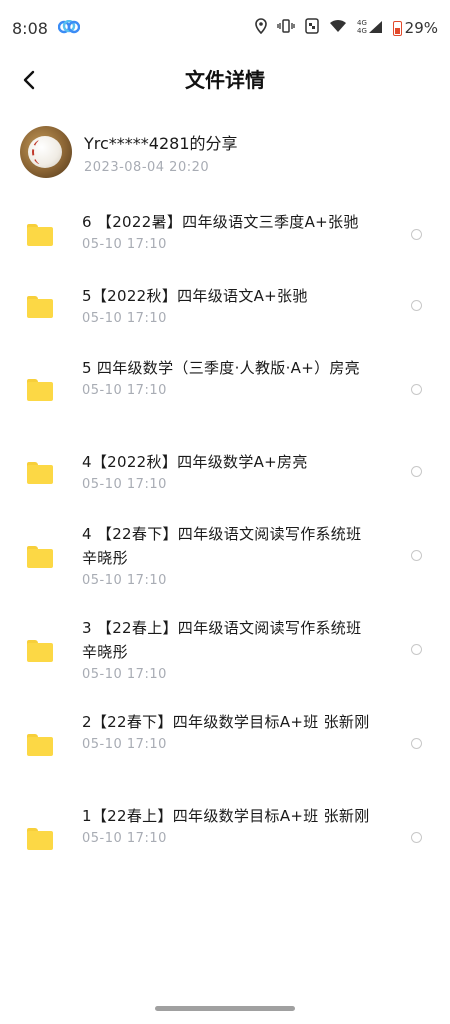 The width and height of the screenshot is (450, 1024). I want to click on file-item: 5【2022秋】四年级语文A+张驰 05-10 17:10, so click(225, 314).